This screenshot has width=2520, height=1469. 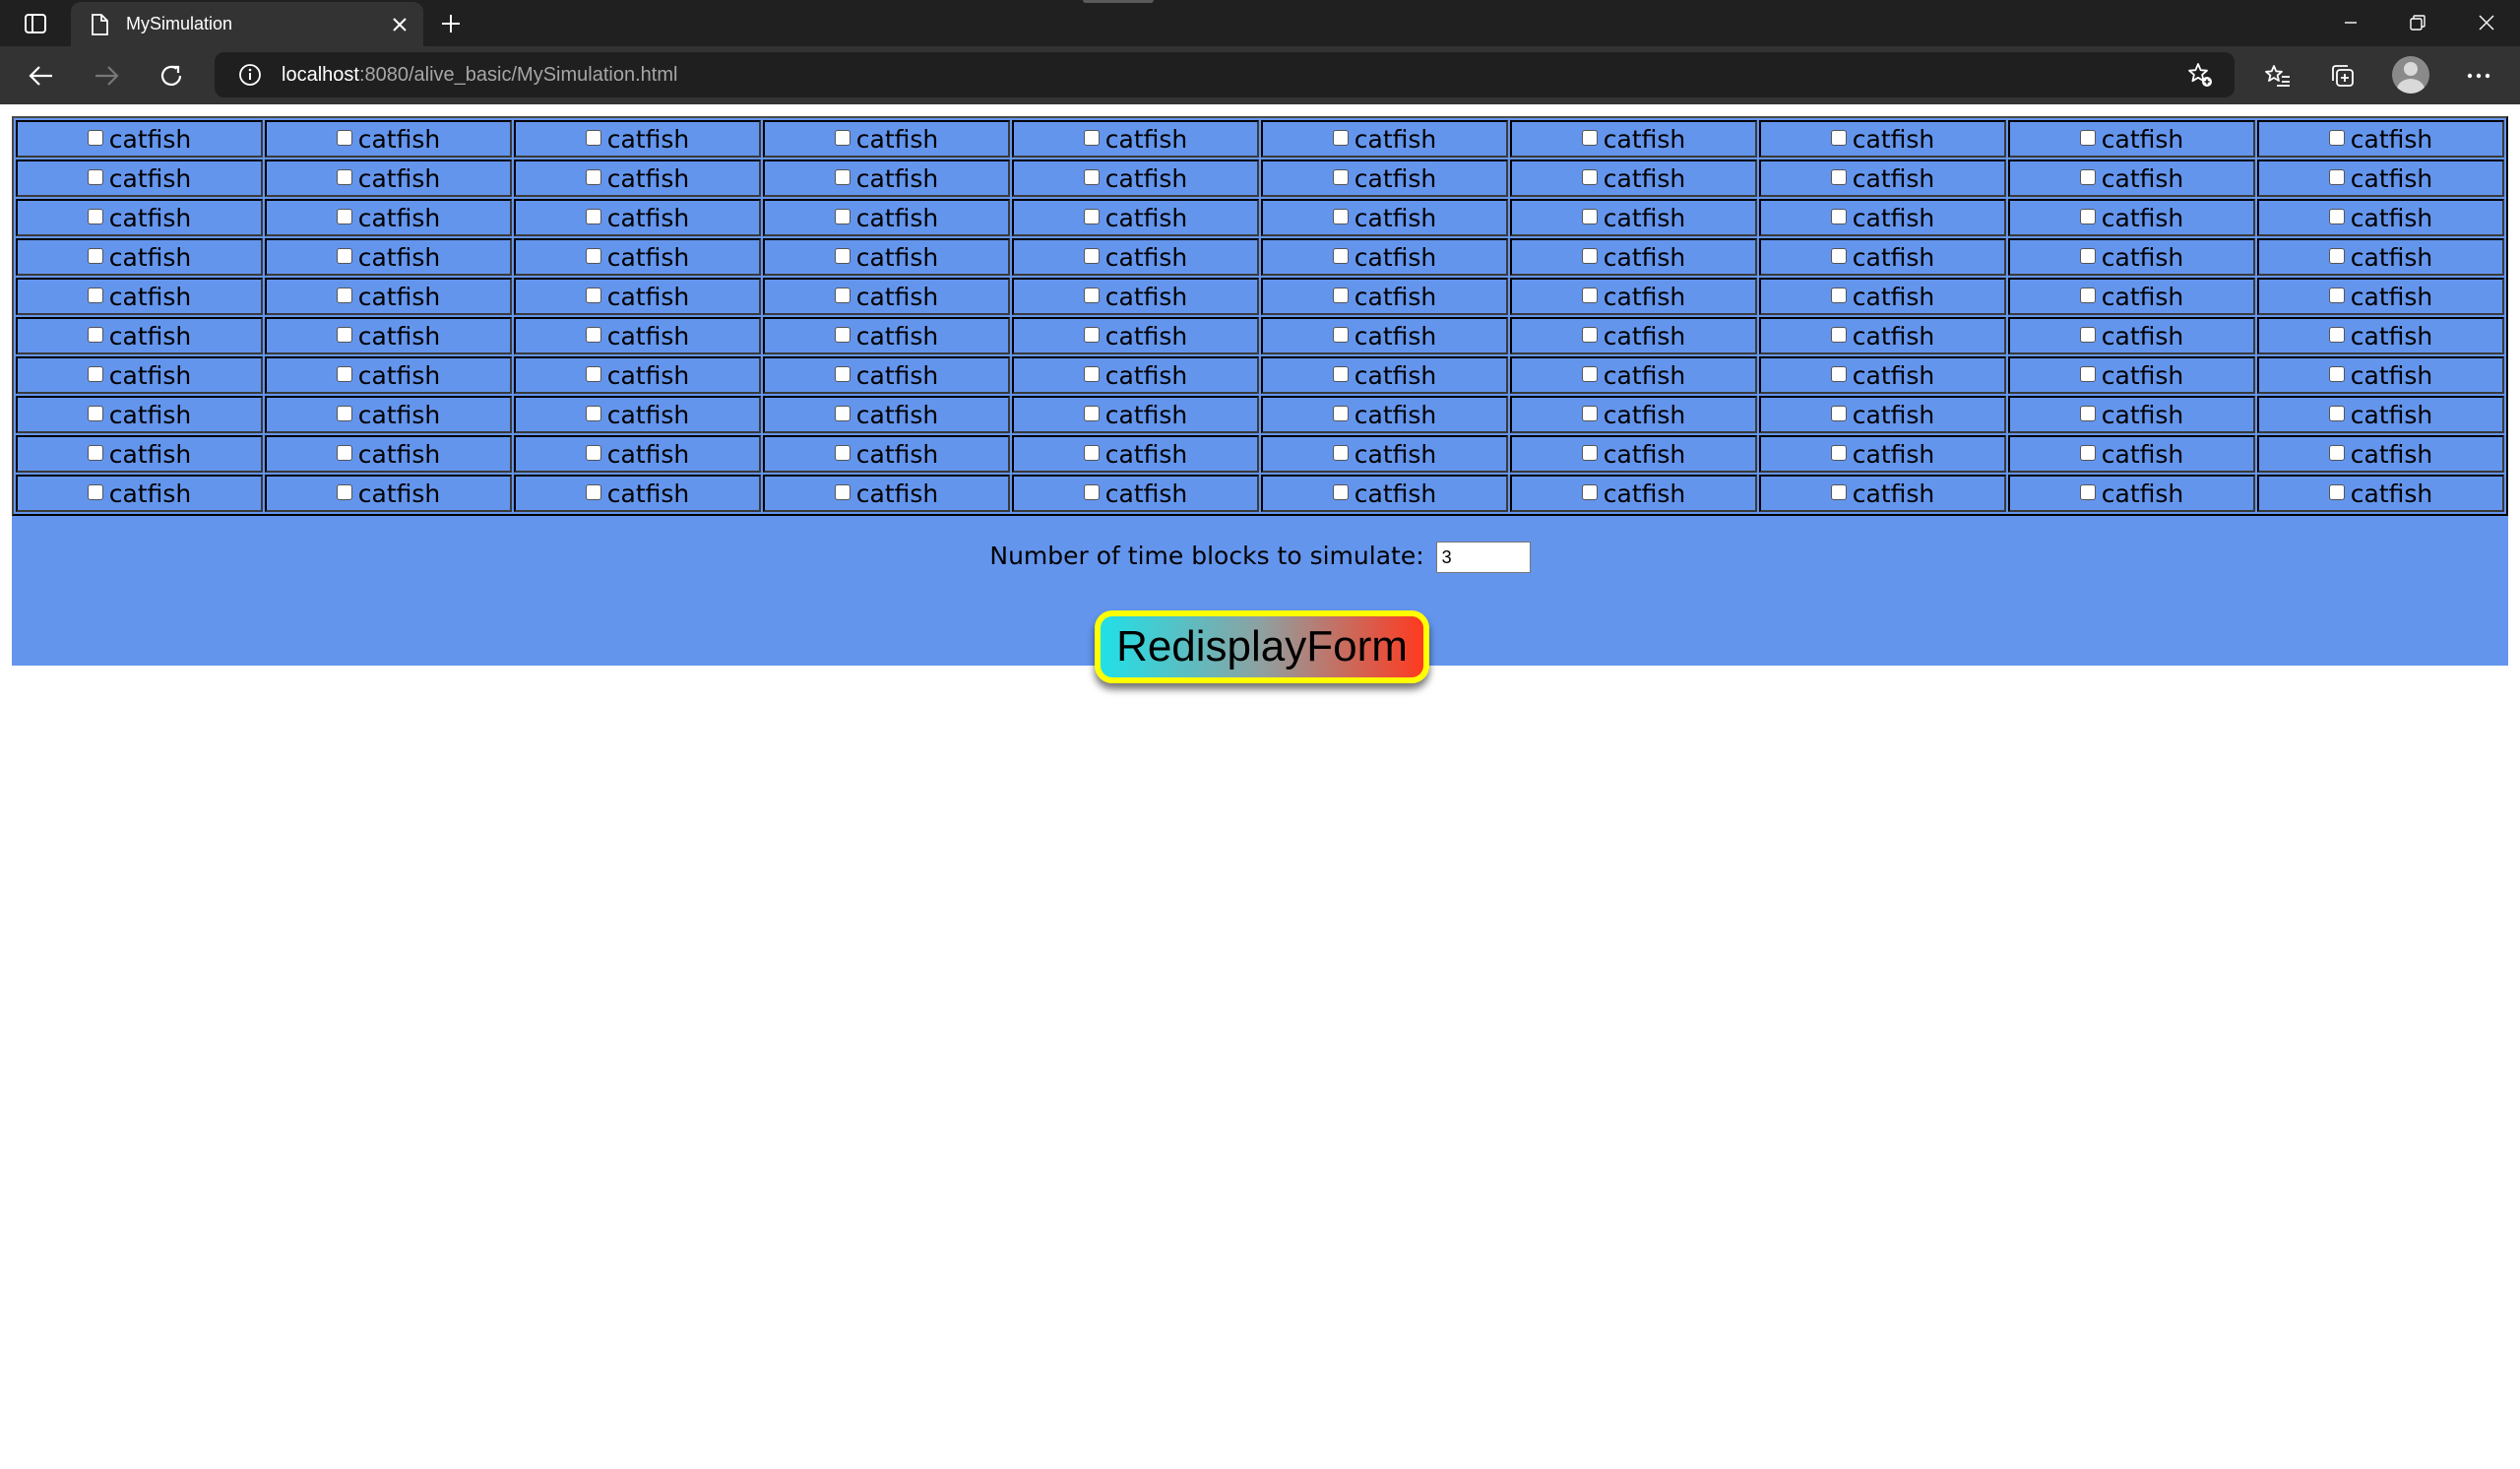 What do you see at coordinates (2417, 23) in the screenshot?
I see `restore-icon` at bounding box center [2417, 23].